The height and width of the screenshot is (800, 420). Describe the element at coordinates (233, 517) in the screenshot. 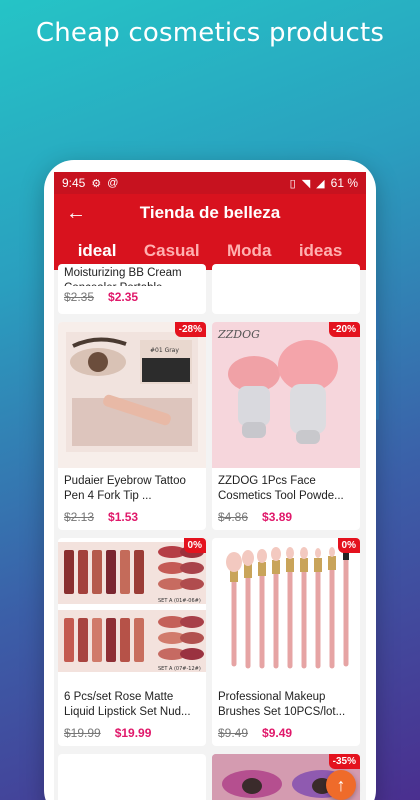

I see `product-old-price: $4.86` at that location.